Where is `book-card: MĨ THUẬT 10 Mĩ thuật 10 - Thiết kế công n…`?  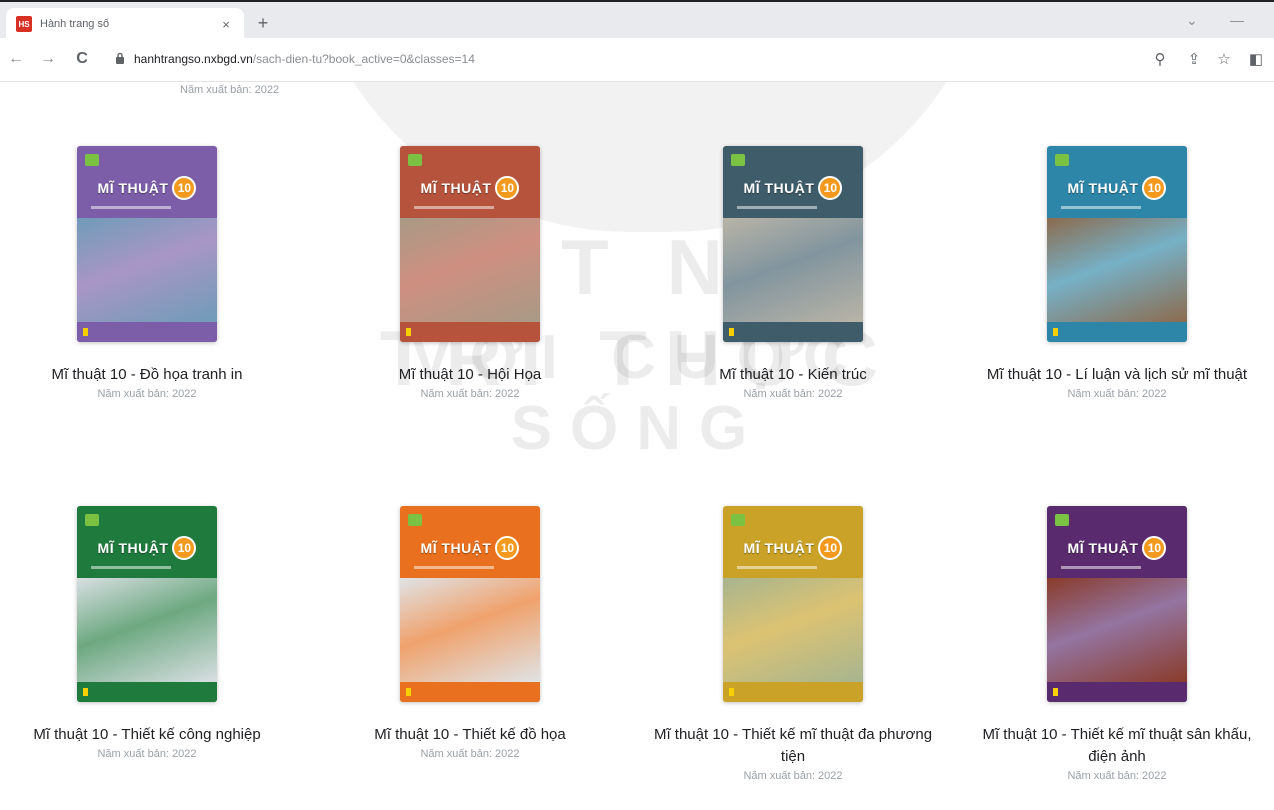
book-card: MĨ THUẬT 10 Mĩ thuật 10 - Thiết kế công n… is located at coordinates (147, 633).